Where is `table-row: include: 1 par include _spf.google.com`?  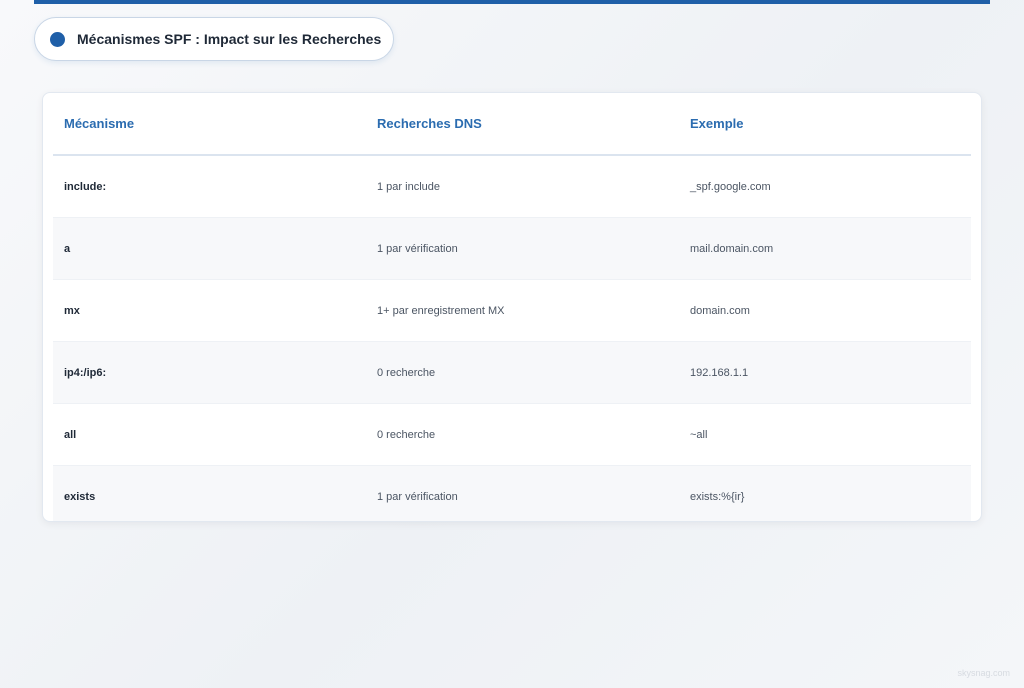 table-row: include: 1 par include _spf.google.com is located at coordinates (512, 187).